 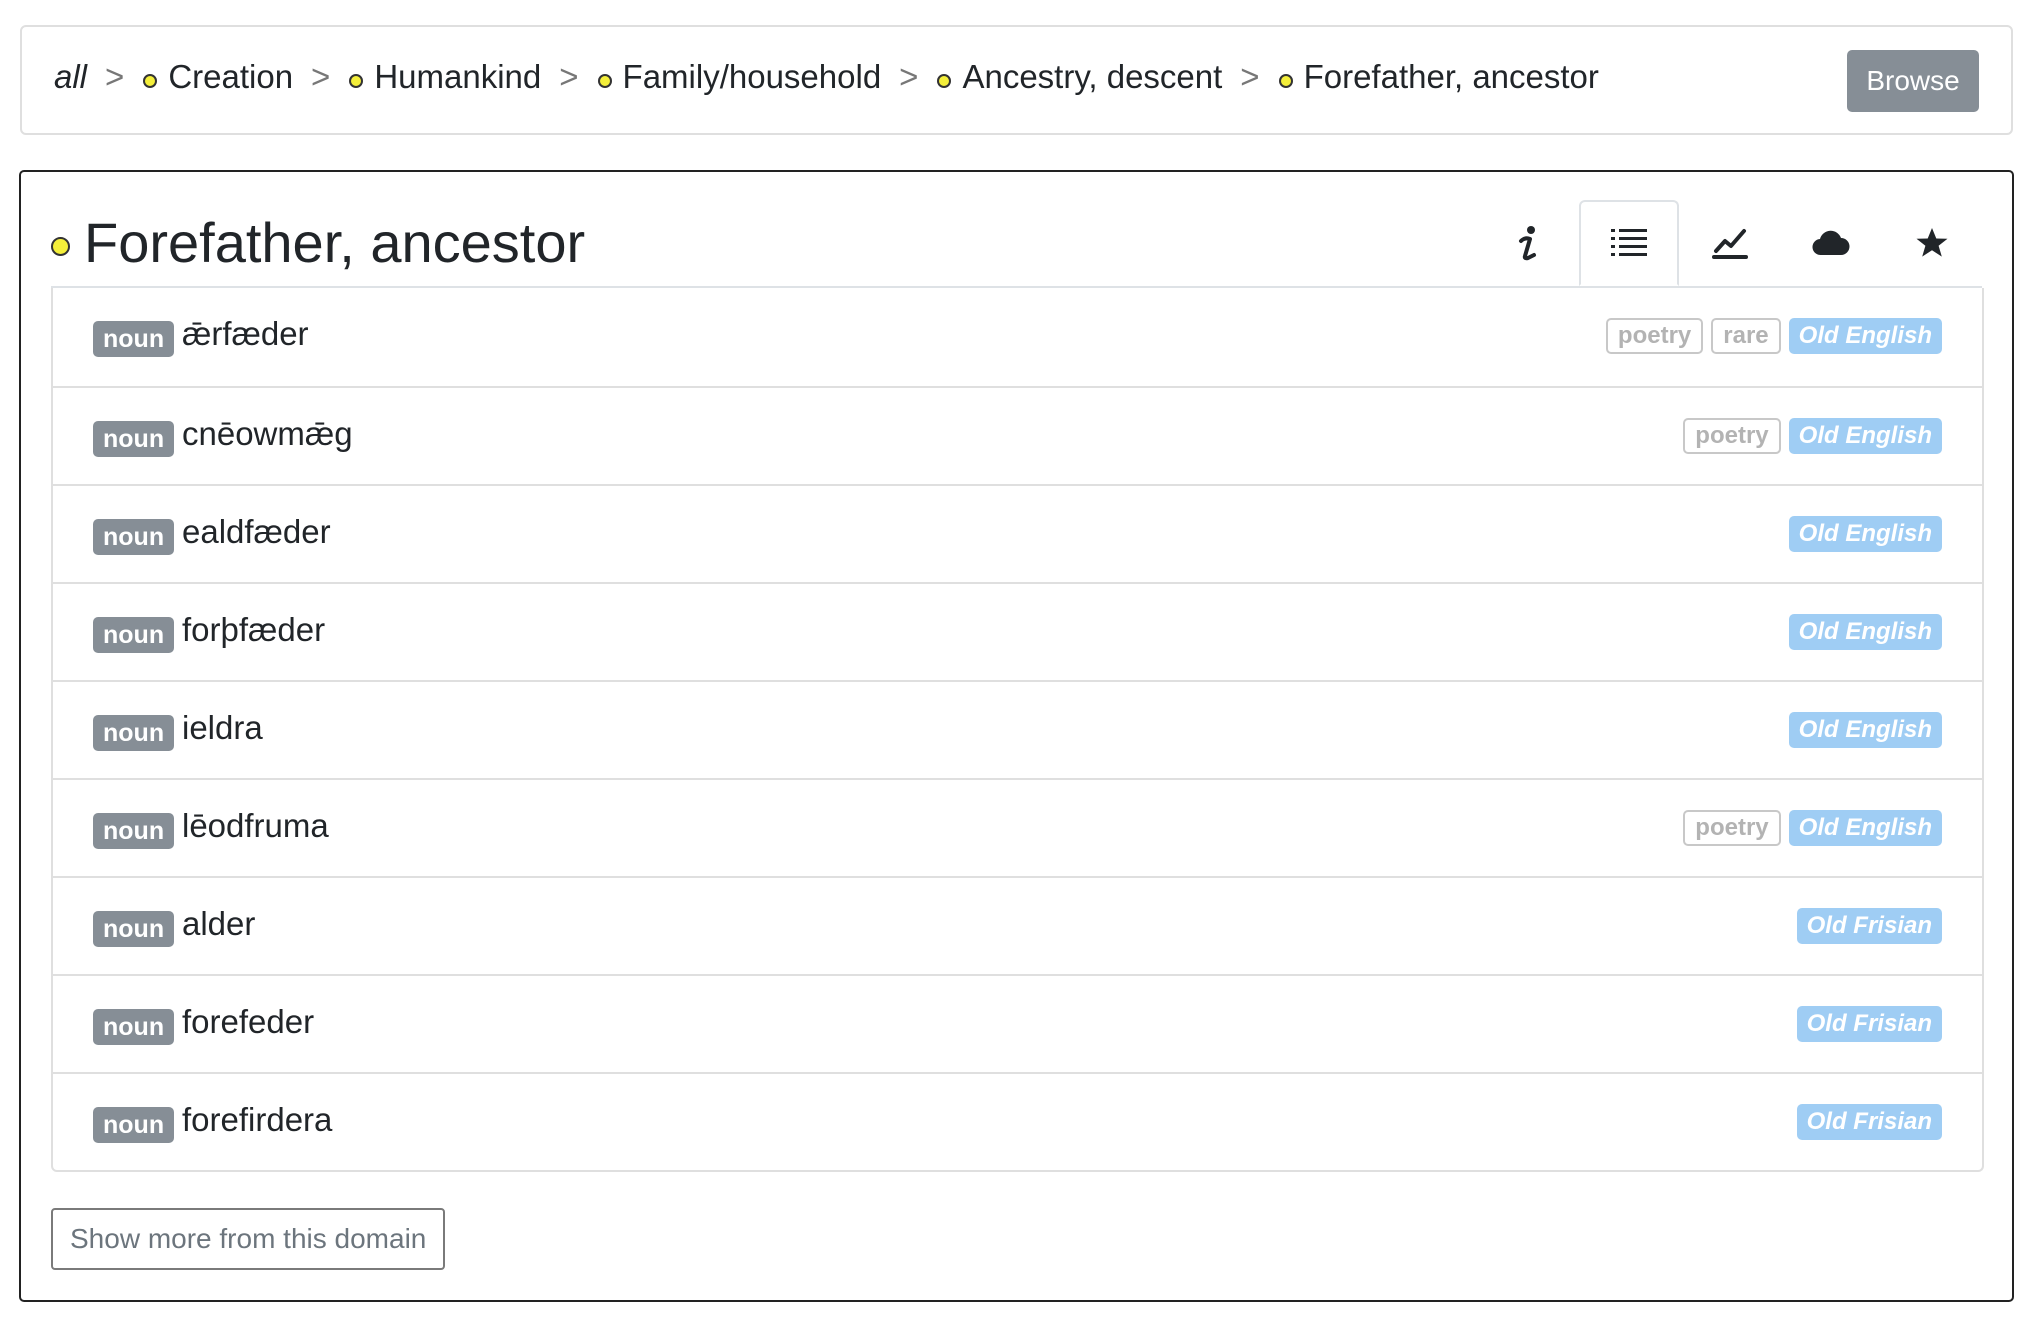 What do you see at coordinates (1017, 1121) in the screenshot?
I see `list-item: noun forefirdera Old Frisian` at bounding box center [1017, 1121].